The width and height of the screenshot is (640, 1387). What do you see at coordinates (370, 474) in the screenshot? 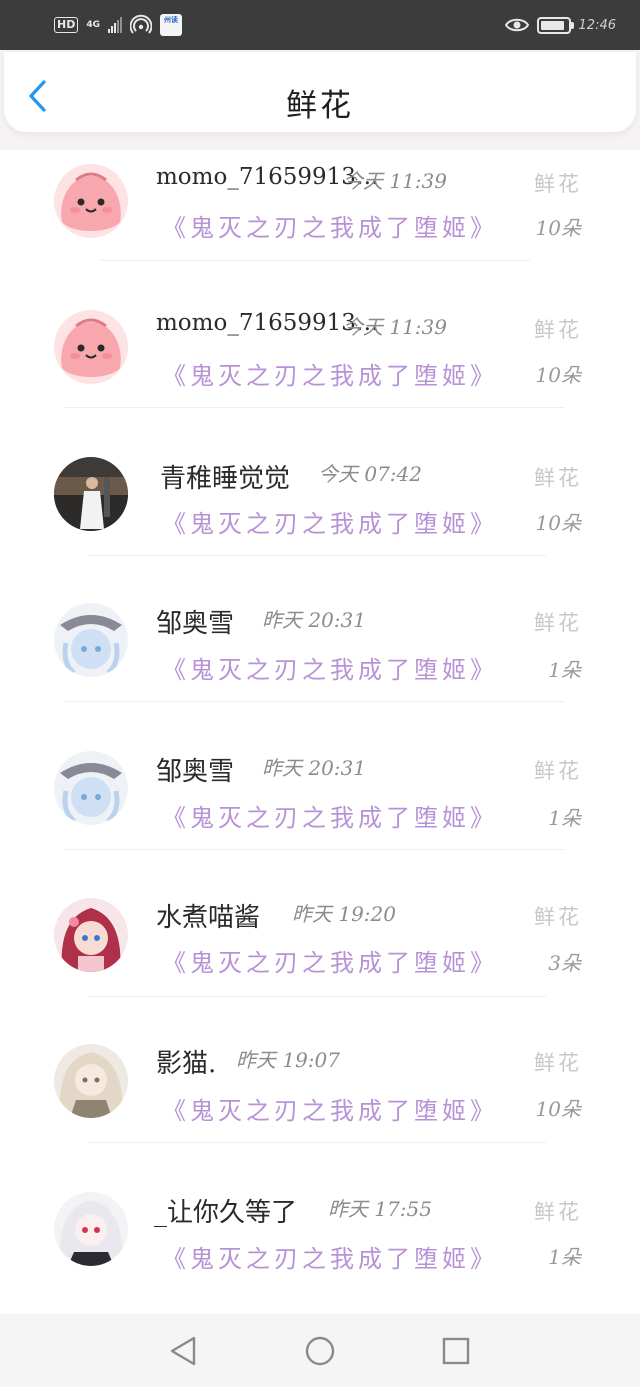
I see `gift-time: 今天 07:42` at bounding box center [370, 474].